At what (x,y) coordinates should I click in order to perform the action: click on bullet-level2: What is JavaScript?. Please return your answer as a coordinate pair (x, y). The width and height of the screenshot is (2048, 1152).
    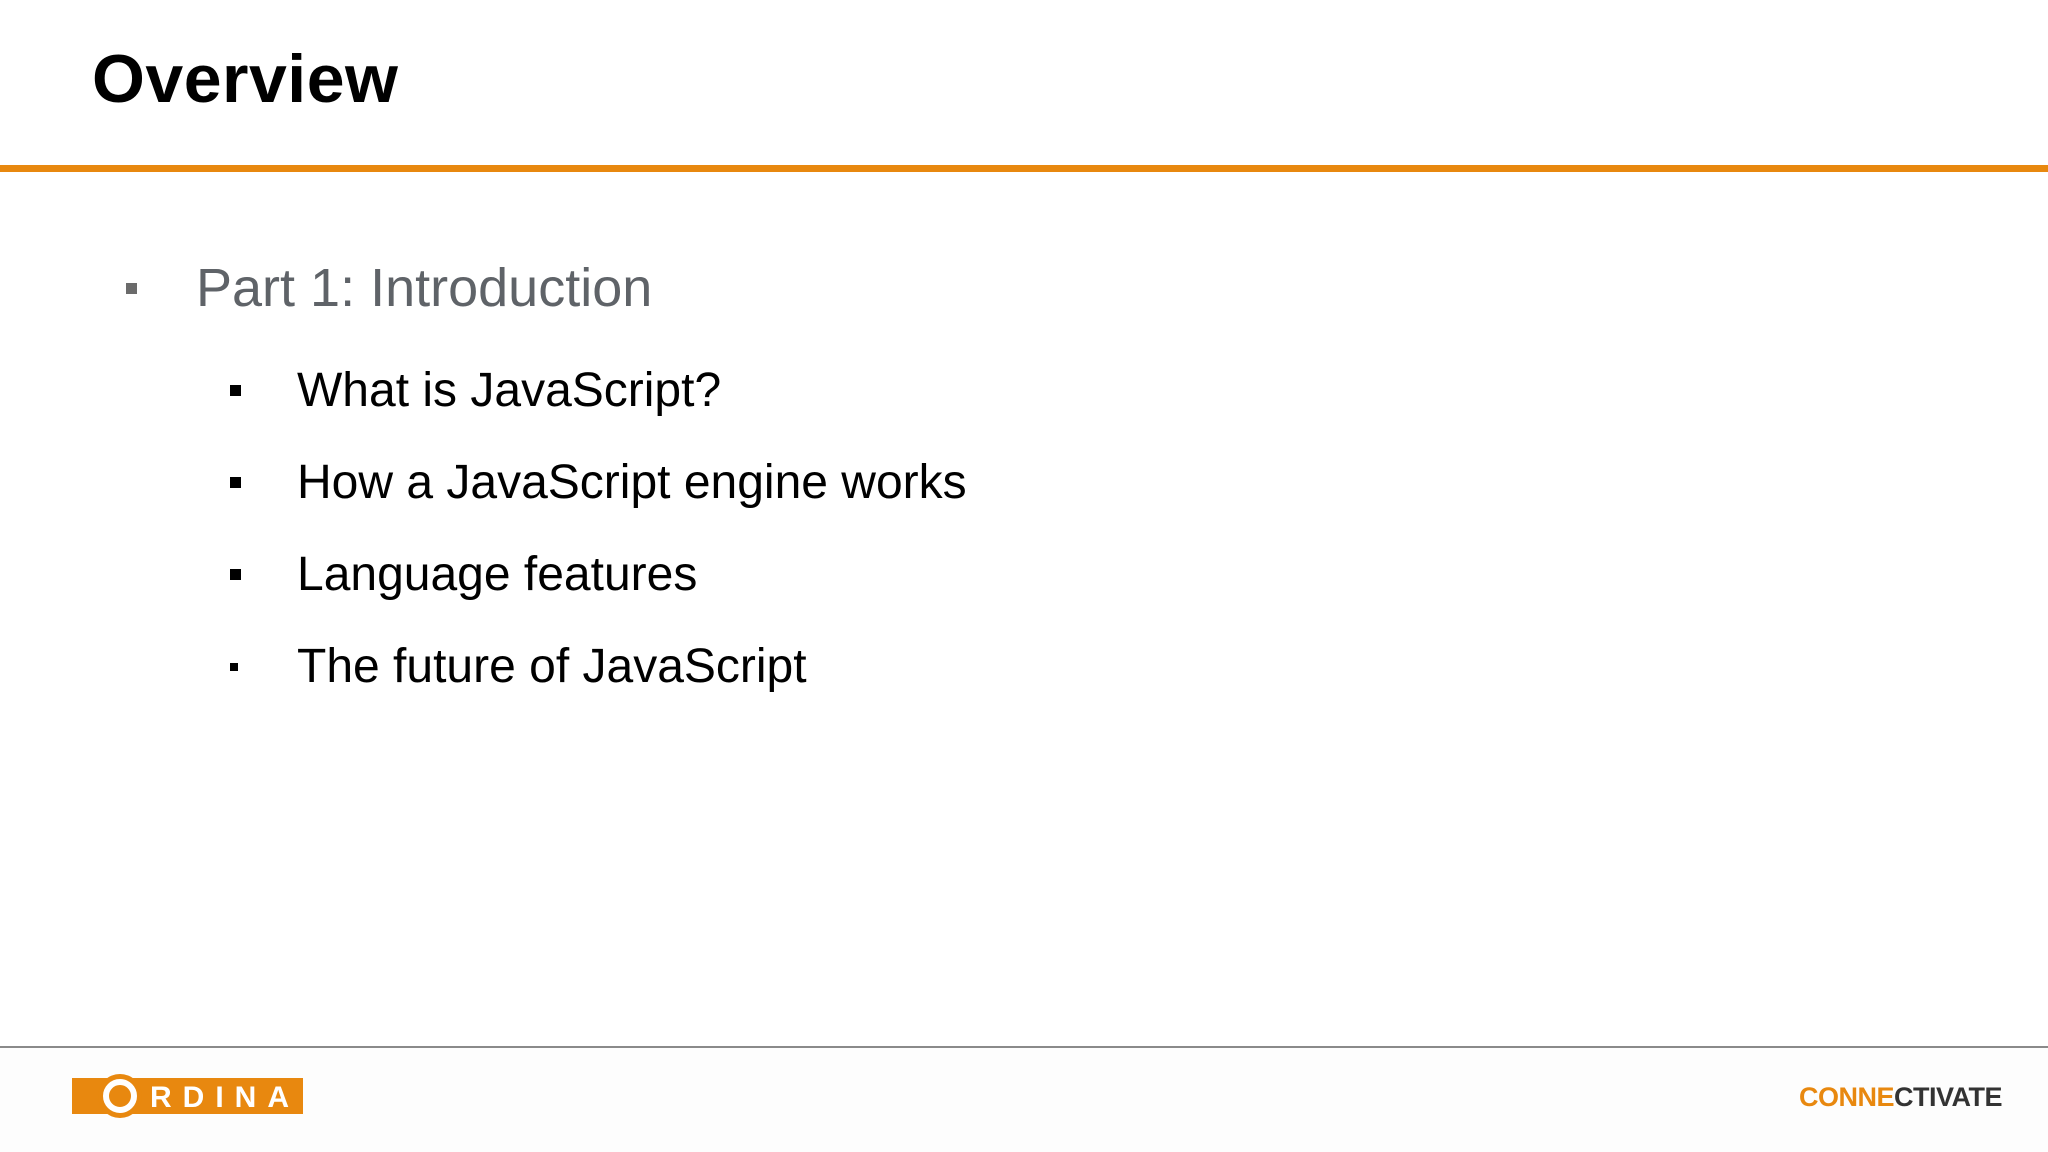
    Looking at the image, I should click on (475, 390).